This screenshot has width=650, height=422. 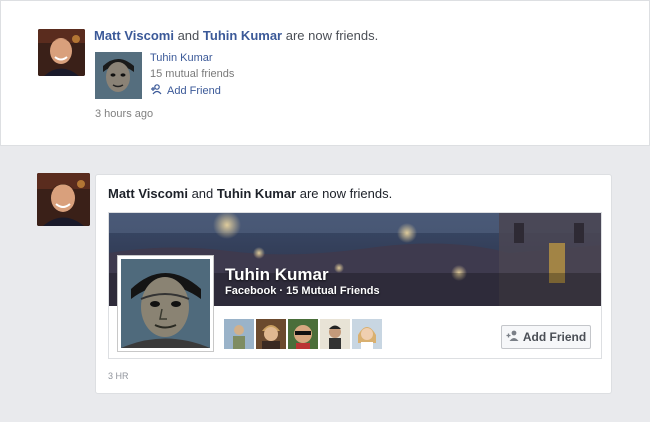 What do you see at coordinates (148, 193) in the screenshot?
I see `card-actor-name-link: Matt Viscomi` at bounding box center [148, 193].